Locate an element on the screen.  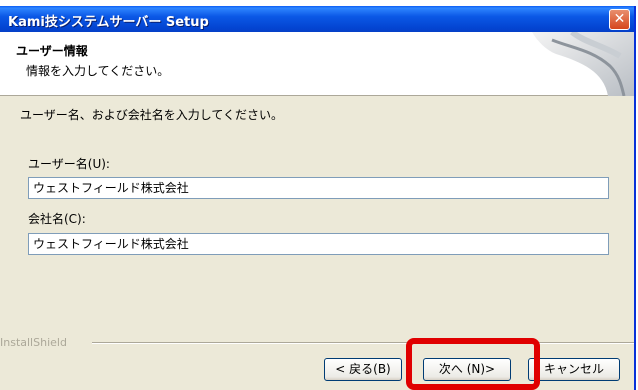
cancel-button: キャンセル is located at coordinates (574, 369).